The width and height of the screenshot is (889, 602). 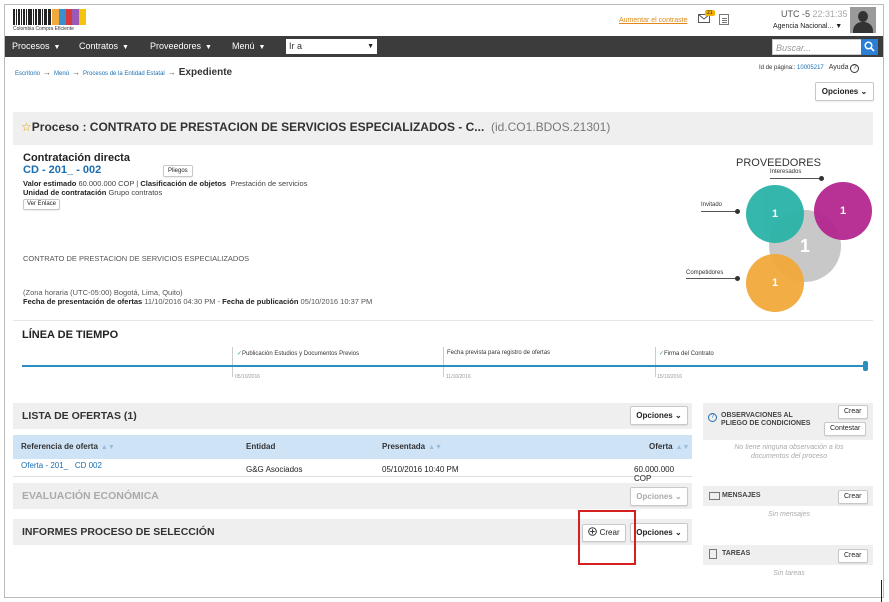 What do you see at coordinates (853, 497) in the screenshot?
I see `mensajes-crear-button: Crear` at bounding box center [853, 497].